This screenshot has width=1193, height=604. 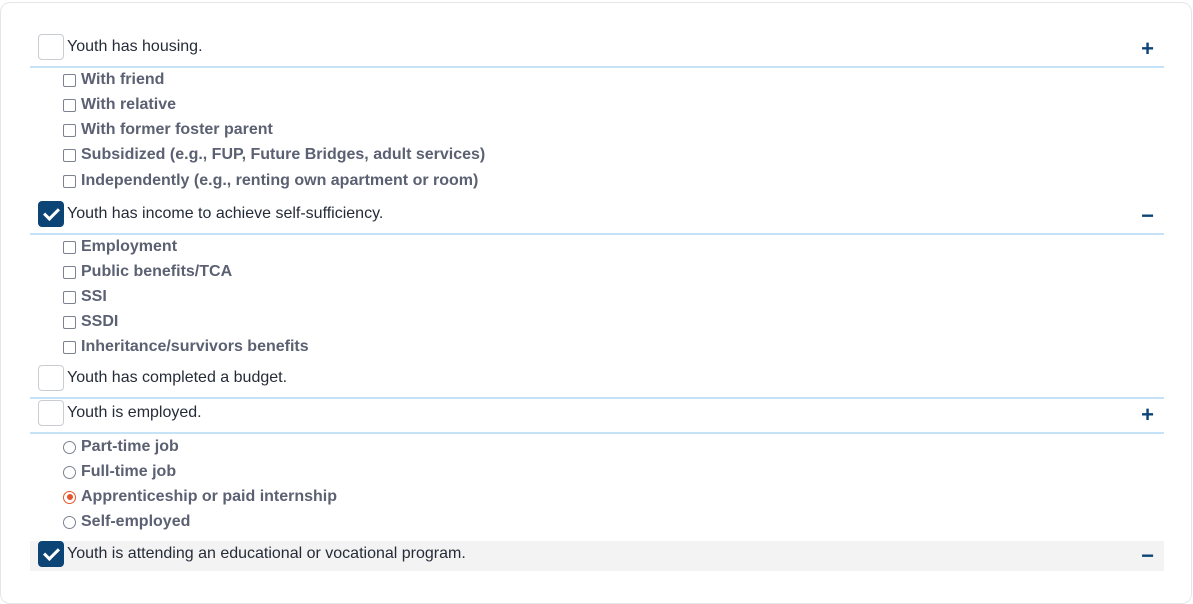 I want to click on option-item: With relative, so click(x=119, y=105).